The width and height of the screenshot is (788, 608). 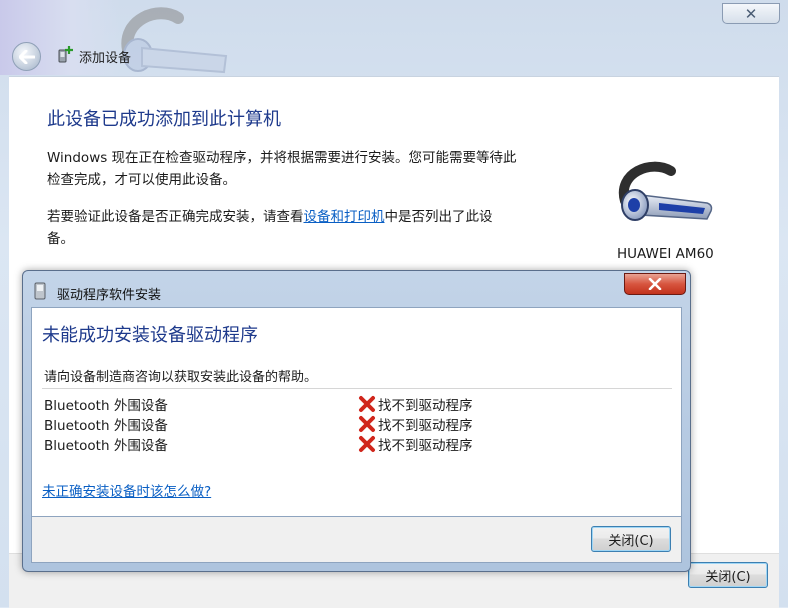 I want to click on headset-watermark-icon, so click(x=174, y=40).